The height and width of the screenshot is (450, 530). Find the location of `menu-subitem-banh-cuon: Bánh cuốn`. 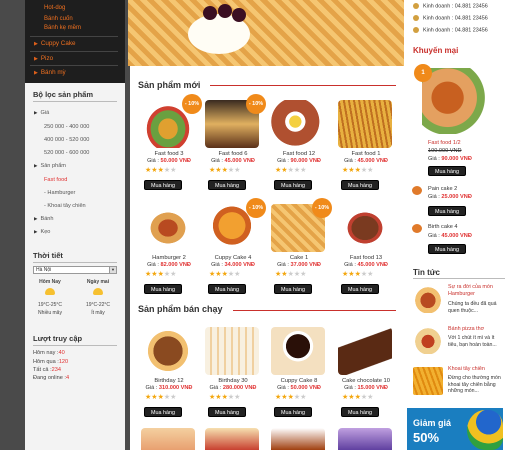

menu-subitem-banh-cuon: Bánh cuốn is located at coordinates (58, 19).